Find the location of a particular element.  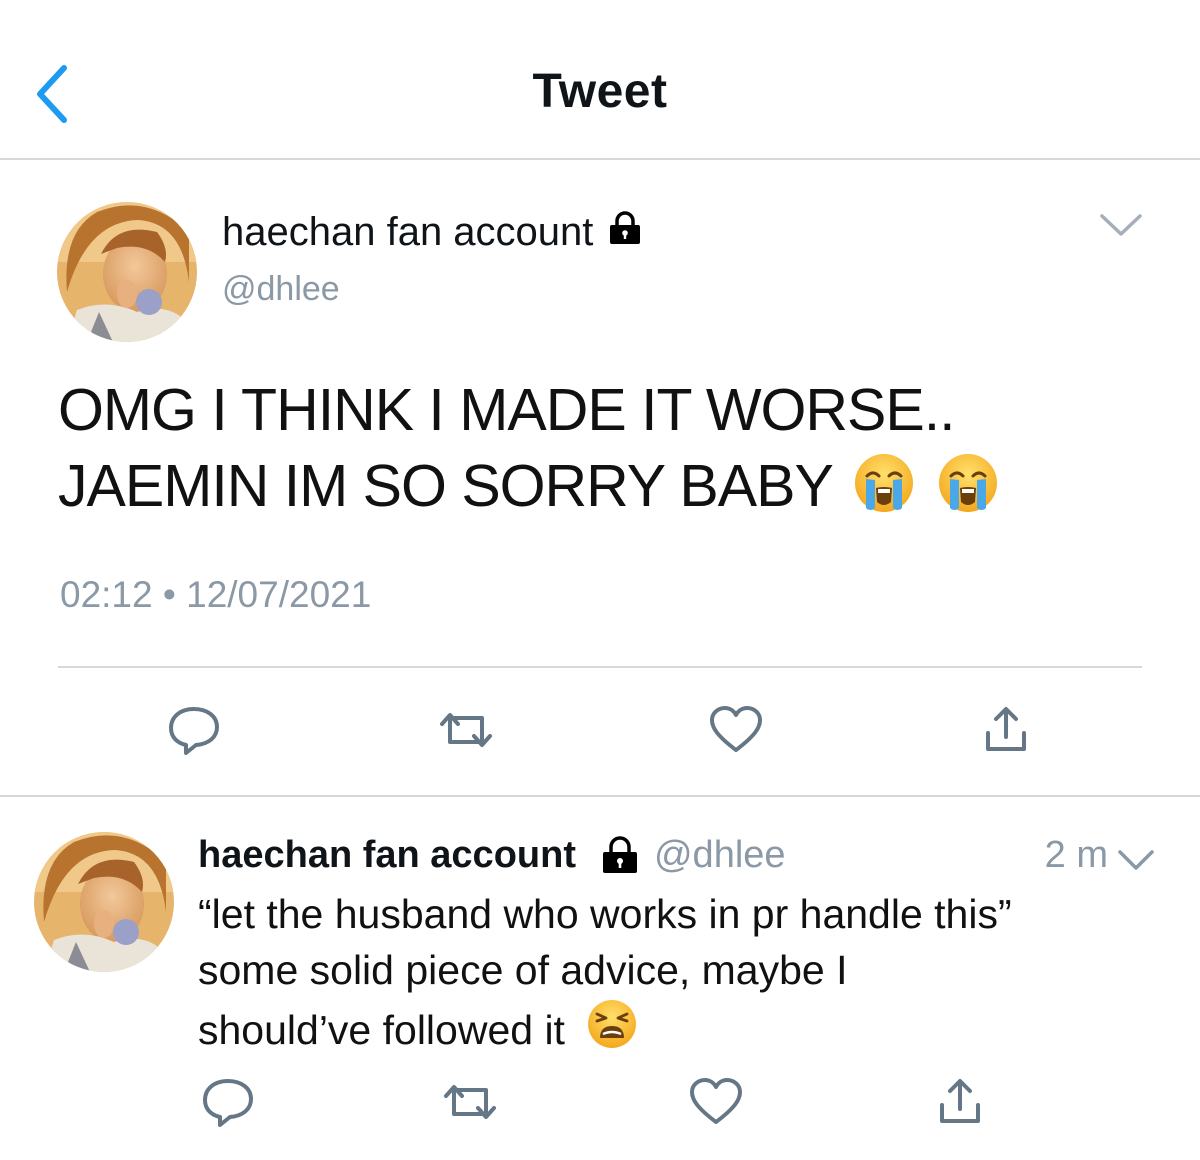

tweet-timestamp: 02:12 • 12/07/2021 is located at coordinates (215, 595).